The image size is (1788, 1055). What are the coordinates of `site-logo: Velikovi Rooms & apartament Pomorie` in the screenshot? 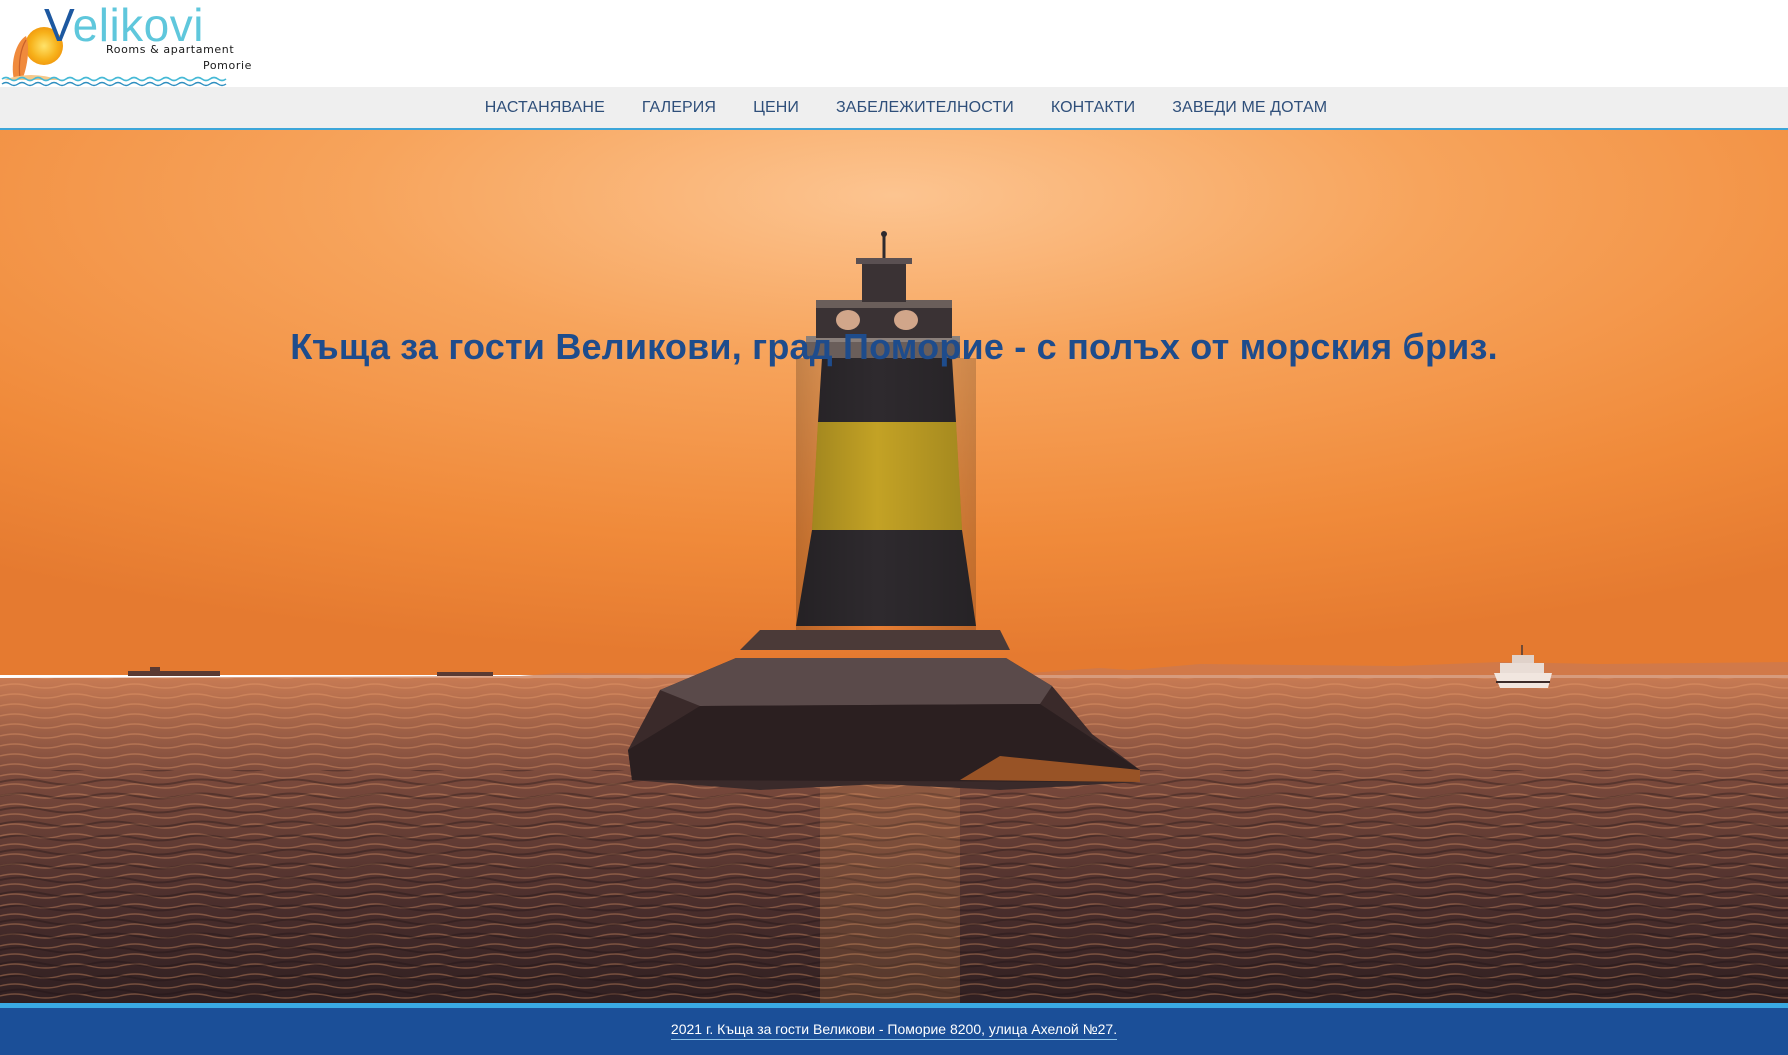 It's located at (130, 43).